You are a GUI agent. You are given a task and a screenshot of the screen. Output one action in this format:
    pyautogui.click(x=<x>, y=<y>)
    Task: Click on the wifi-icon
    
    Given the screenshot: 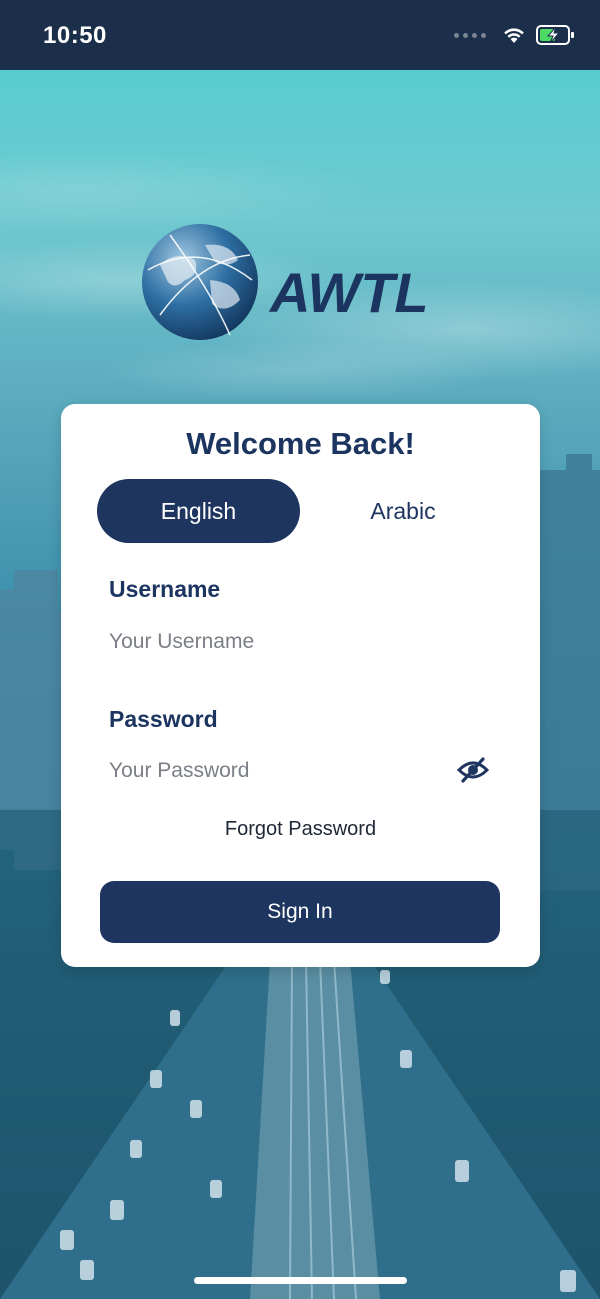 What is the action you would take?
    pyautogui.click(x=514, y=35)
    